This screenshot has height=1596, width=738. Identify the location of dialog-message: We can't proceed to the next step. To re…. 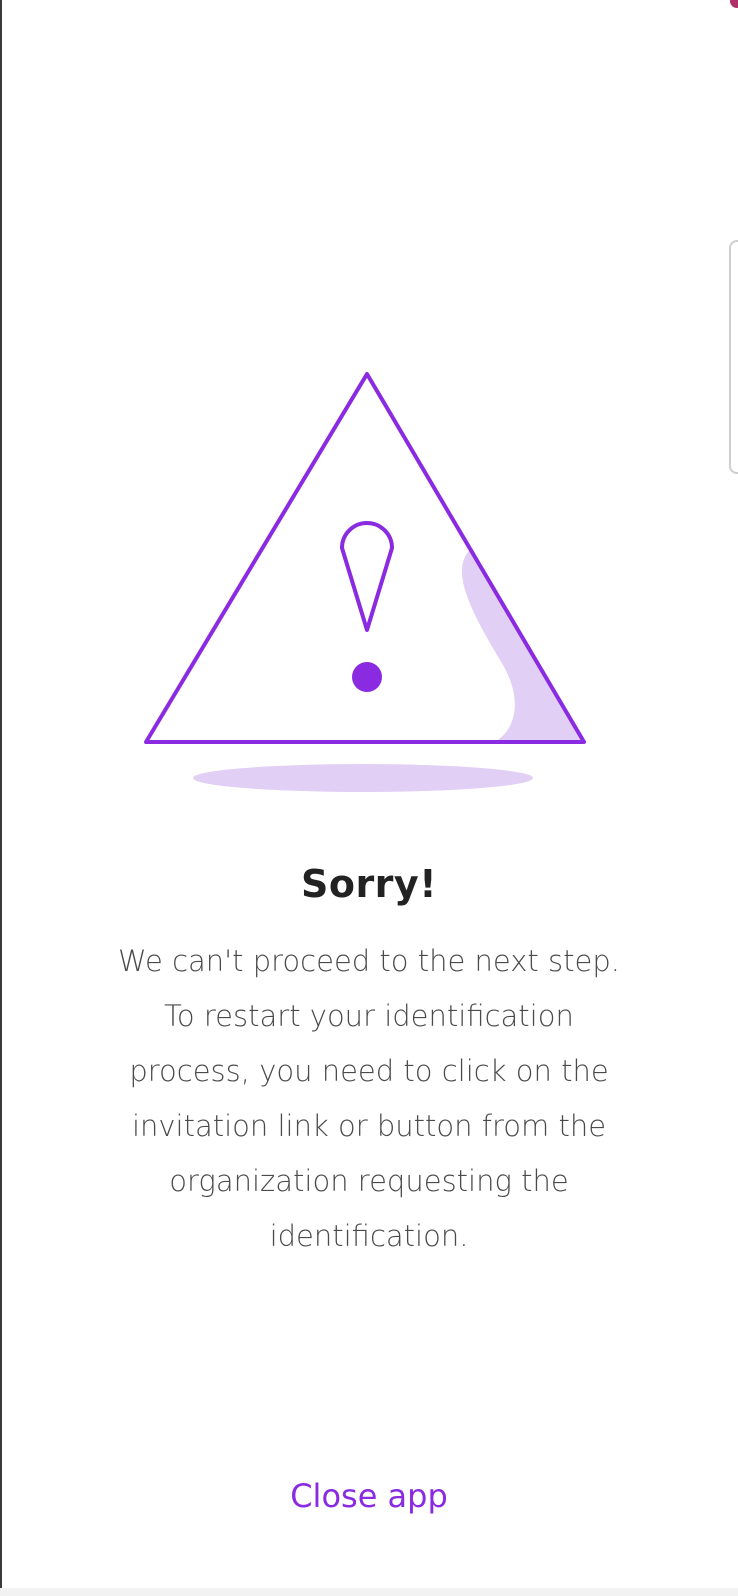
(369, 1098).